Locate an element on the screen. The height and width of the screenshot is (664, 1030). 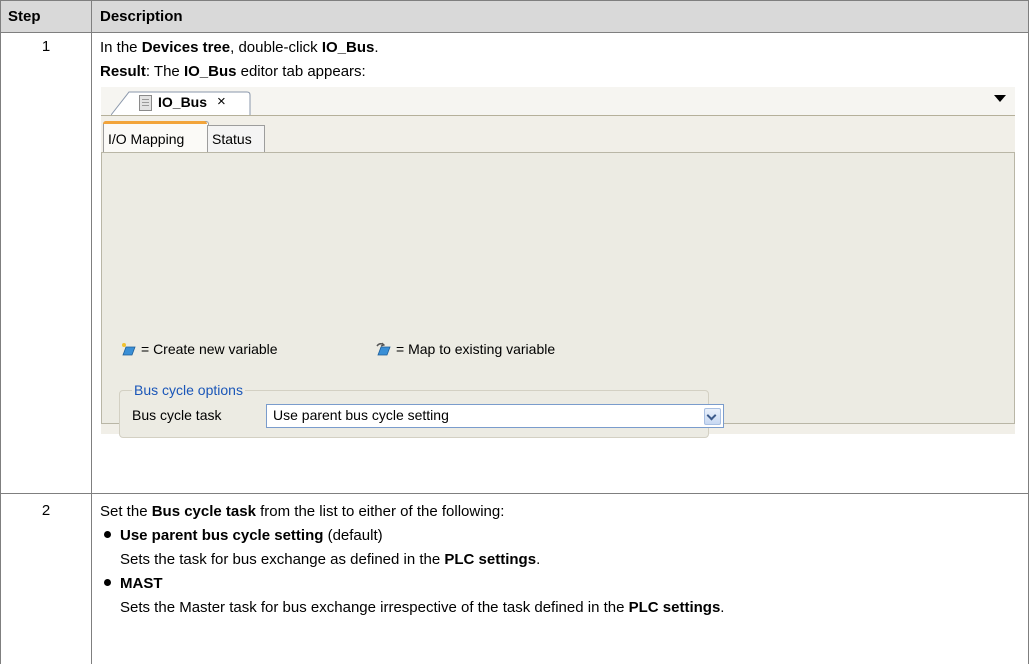
create-variable-icon is located at coordinates (129, 349).